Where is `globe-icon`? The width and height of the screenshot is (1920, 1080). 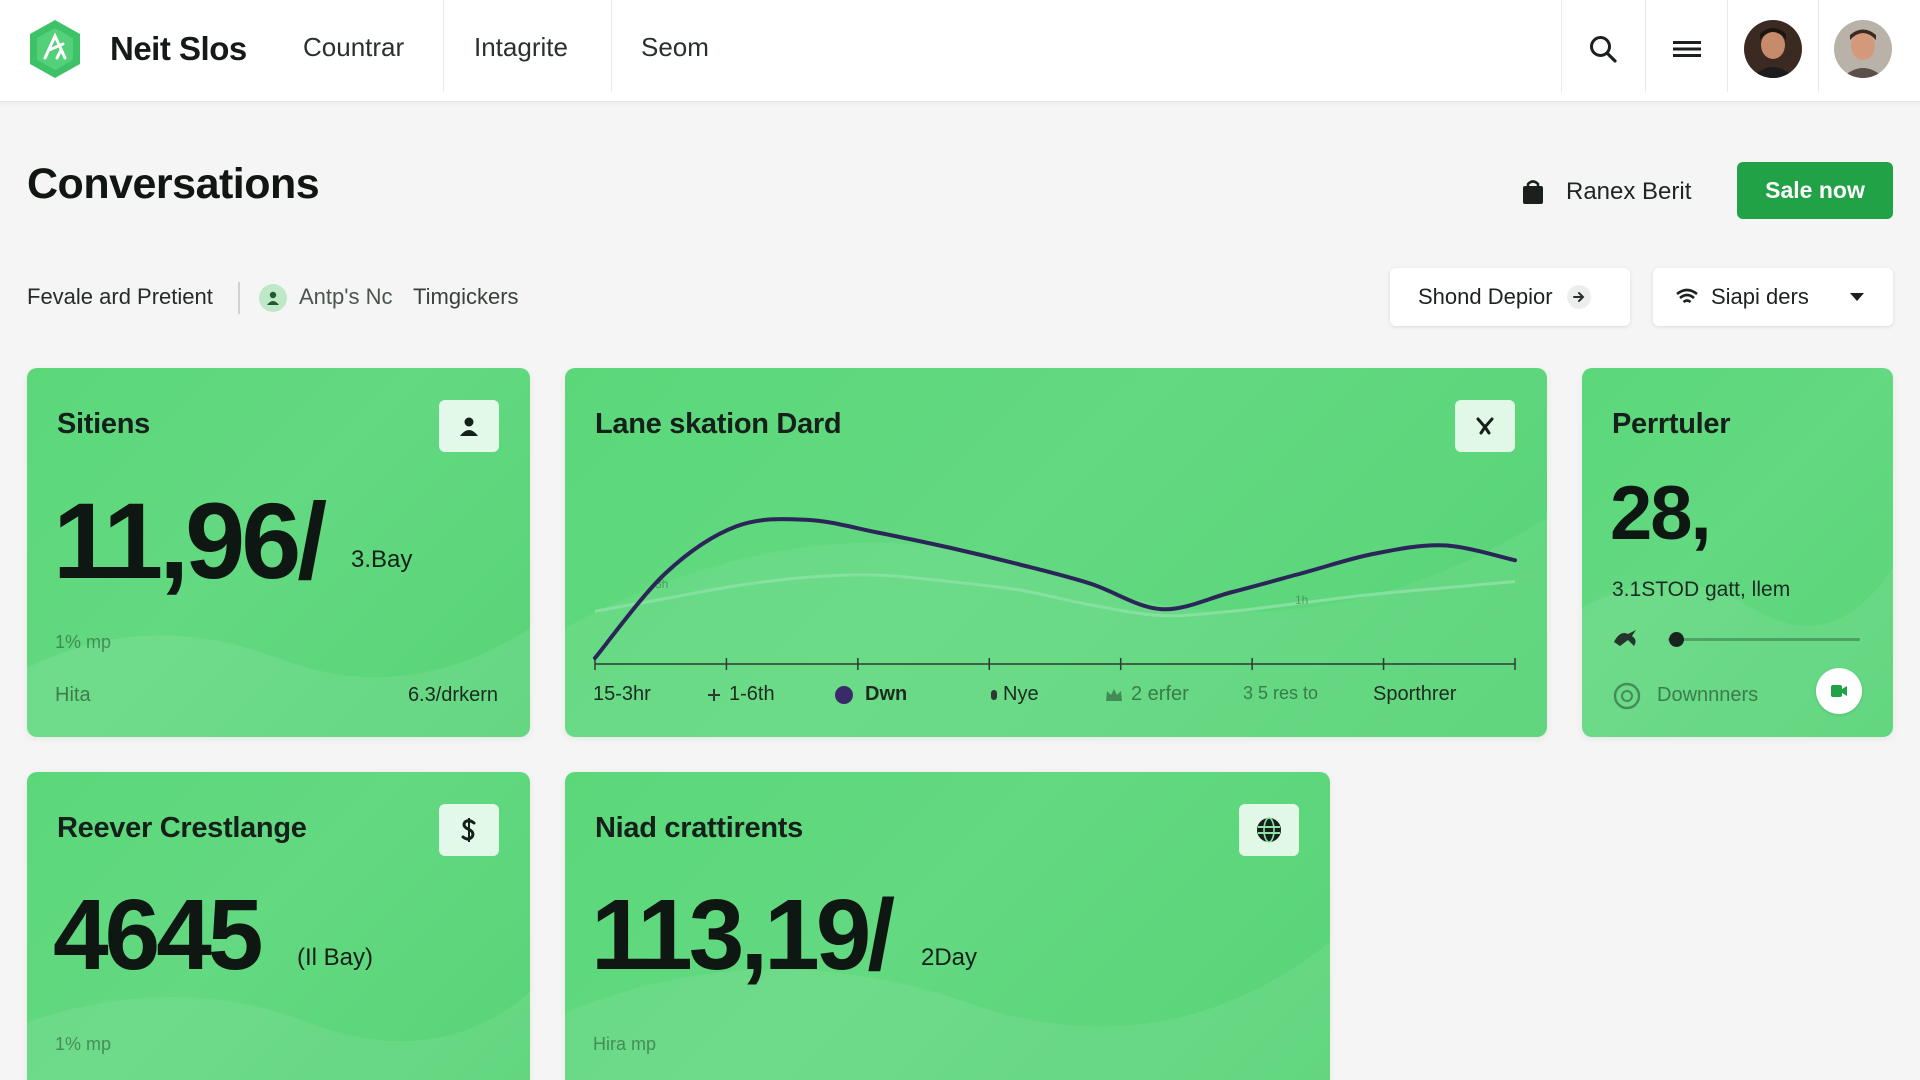
globe-icon is located at coordinates (1269, 830).